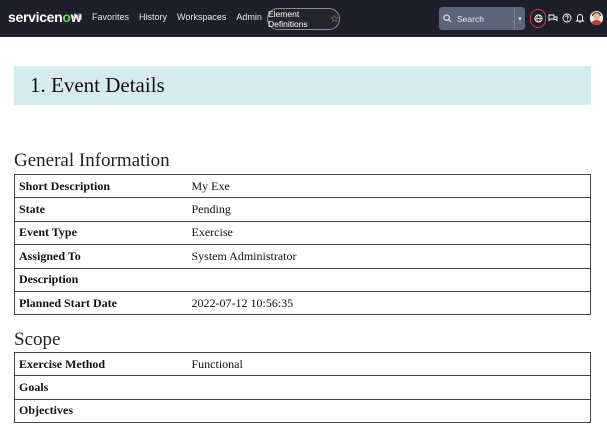 Image resolution: width=607 pixels, height=441 pixels. I want to click on table-row: Short Description My Exe, so click(302, 186).